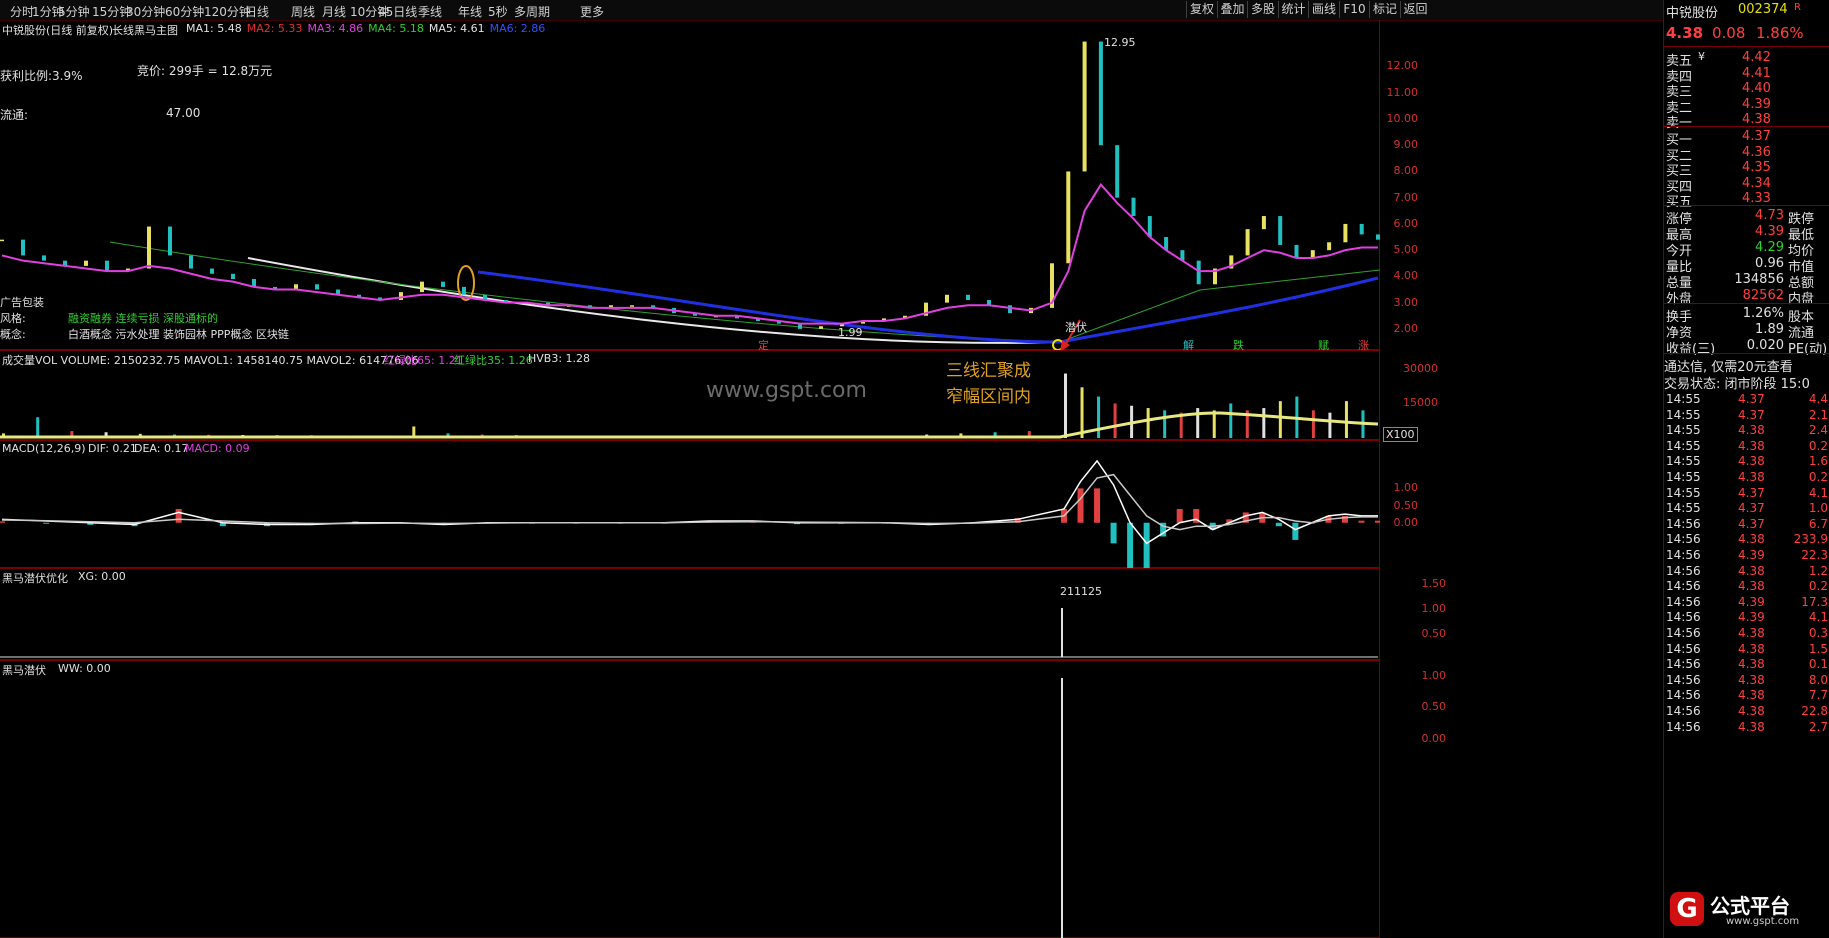  I want to click on bid-row-3: 买三 4.35, so click(1746, 169).